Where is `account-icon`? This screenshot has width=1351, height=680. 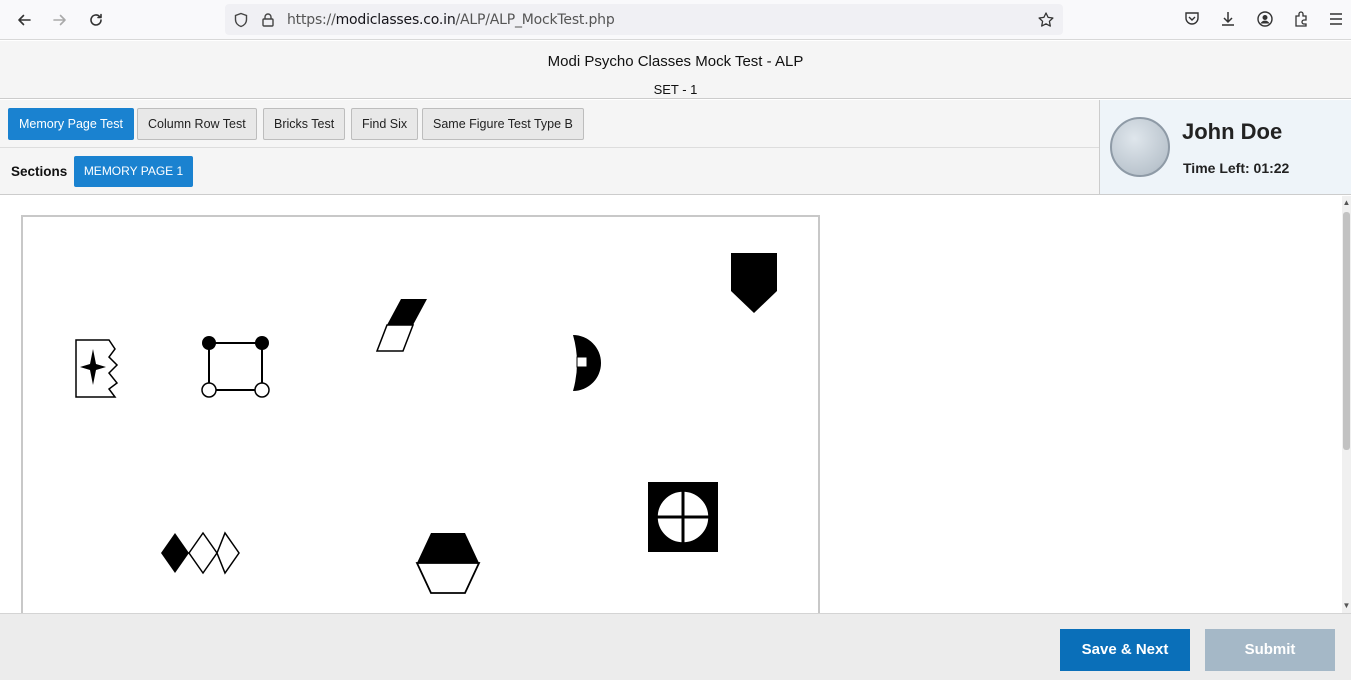 account-icon is located at coordinates (1265, 19).